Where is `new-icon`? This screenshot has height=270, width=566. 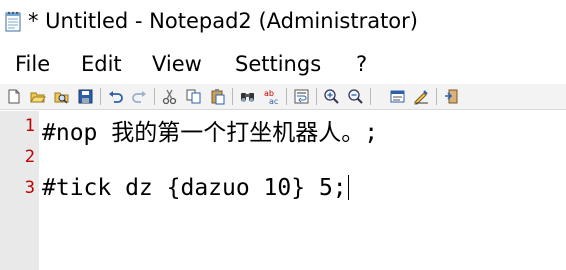
new-icon is located at coordinates (13, 96).